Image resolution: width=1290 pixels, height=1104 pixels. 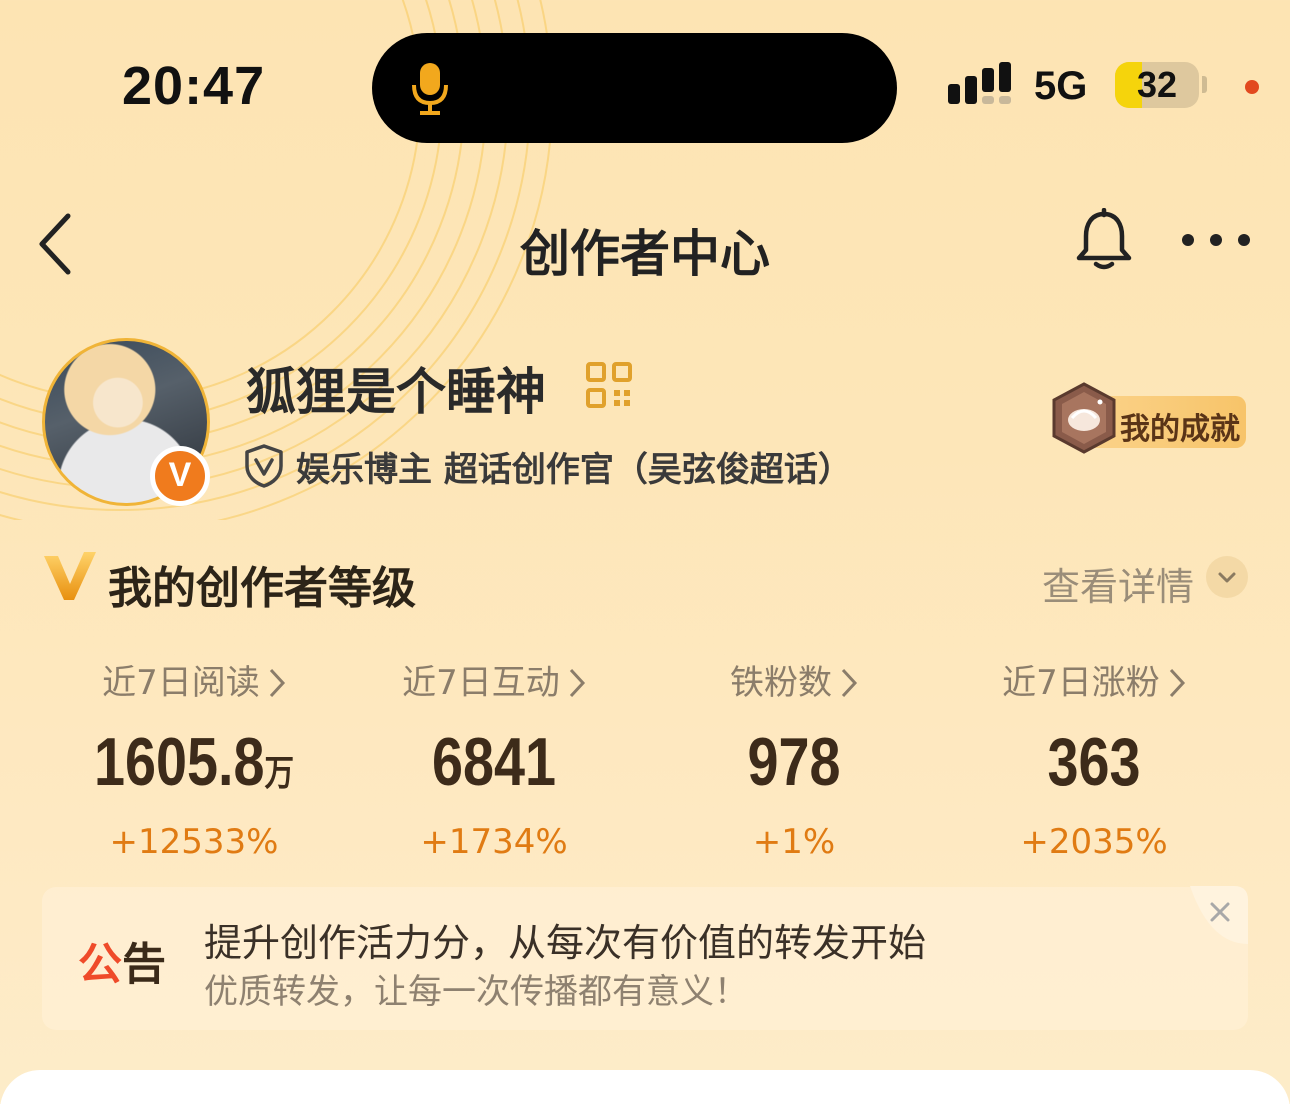 I want to click on battery-cap, so click(x=1204, y=84).